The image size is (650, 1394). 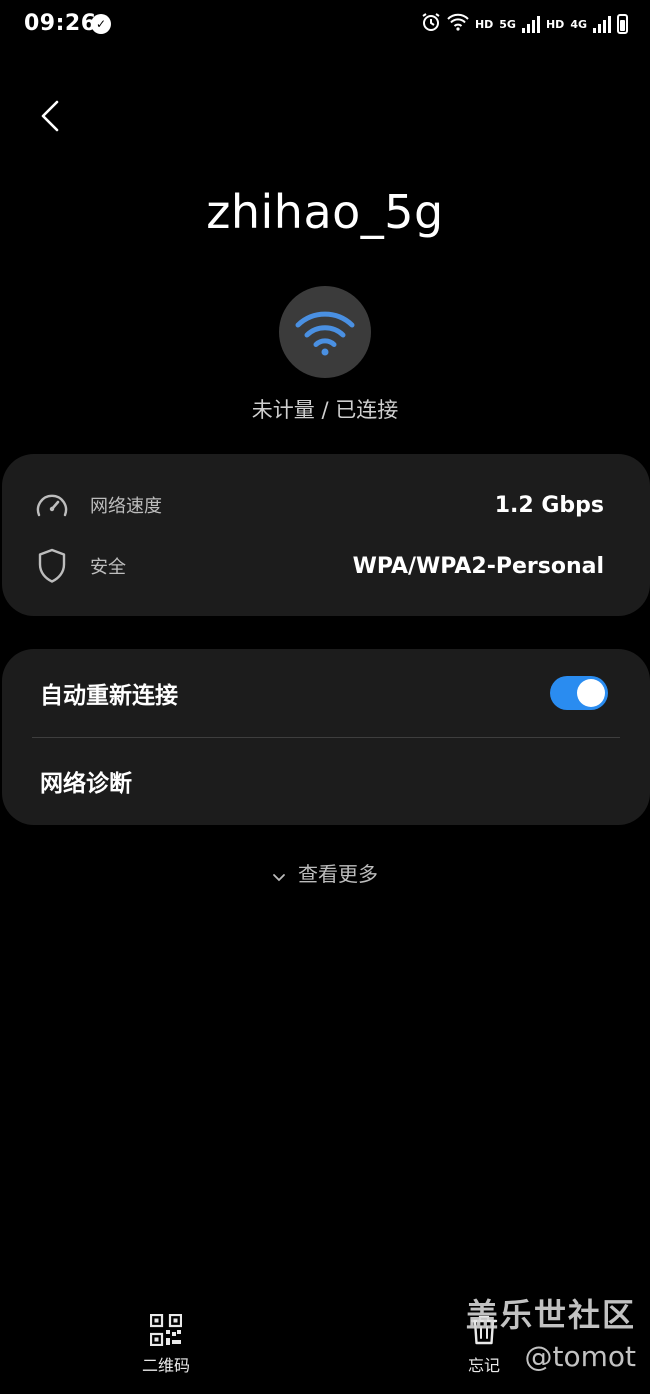 I want to click on speed-row: 网络速度 1.2 Gbps, so click(x=326, y=505).